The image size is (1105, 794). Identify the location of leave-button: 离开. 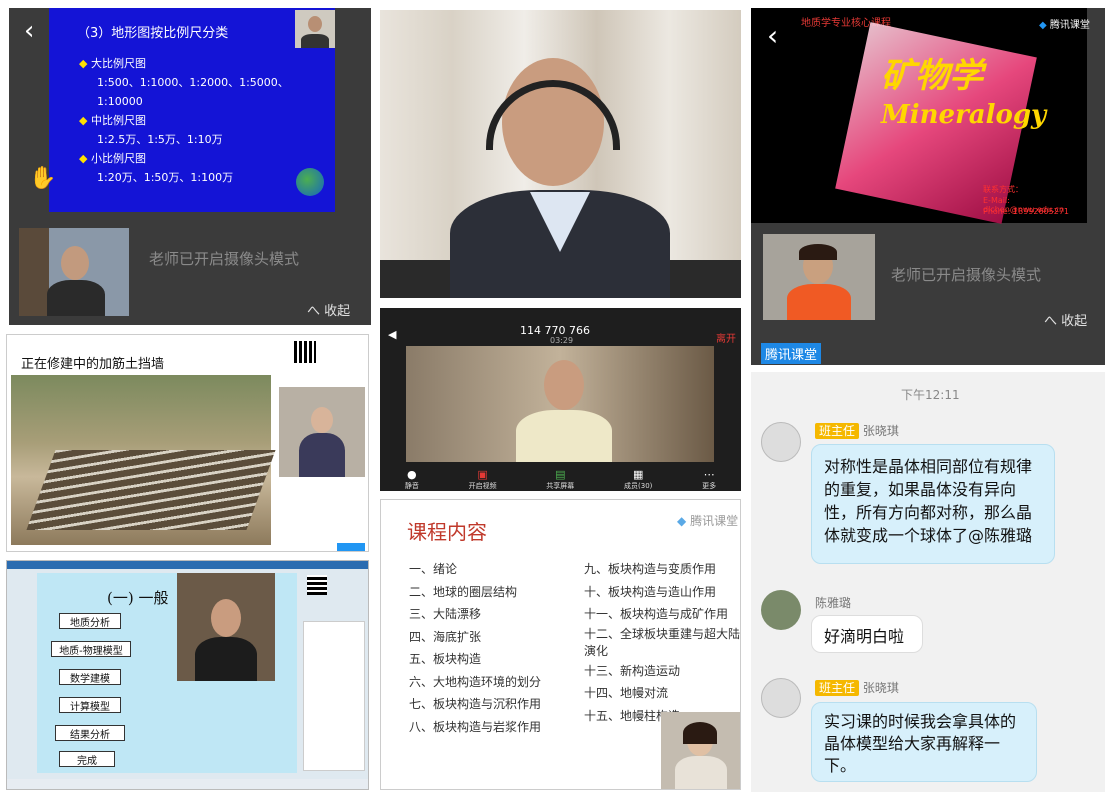
(726, 337).